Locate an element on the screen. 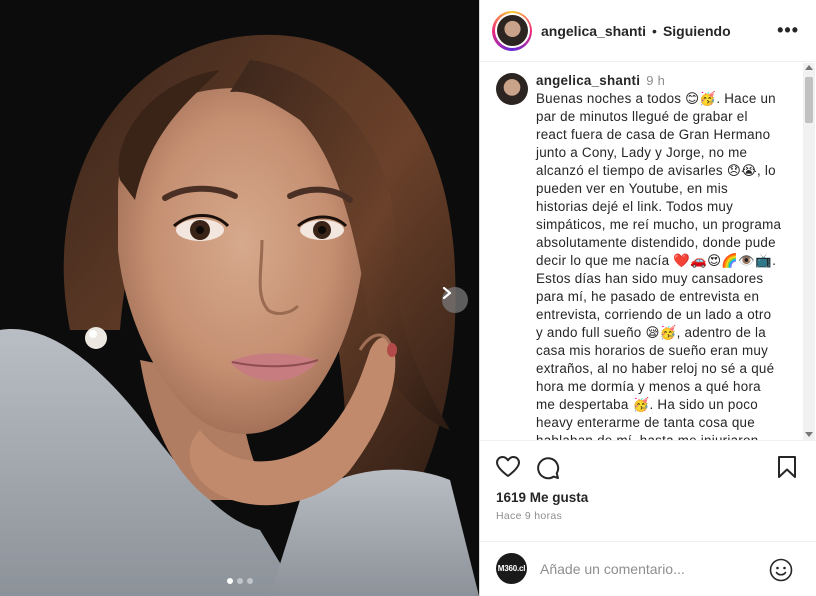  post-timestamp: Hace 9 horas is located at coordinates (529, 516).